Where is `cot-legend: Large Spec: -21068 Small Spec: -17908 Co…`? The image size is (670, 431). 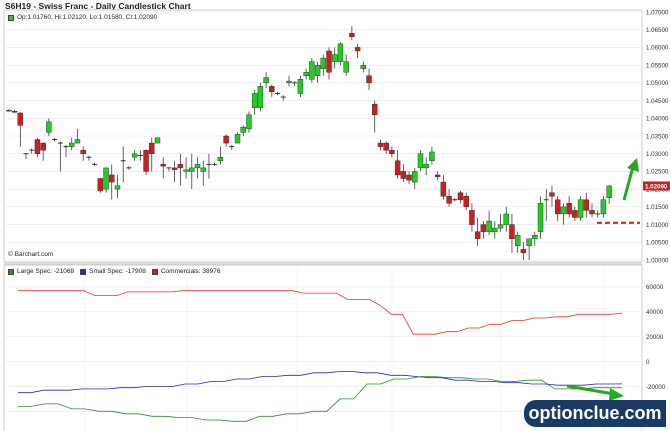 cot-legend: Large Spec: -21068 Small Spec: -17908 Co… is located at coordinates (117, 271).